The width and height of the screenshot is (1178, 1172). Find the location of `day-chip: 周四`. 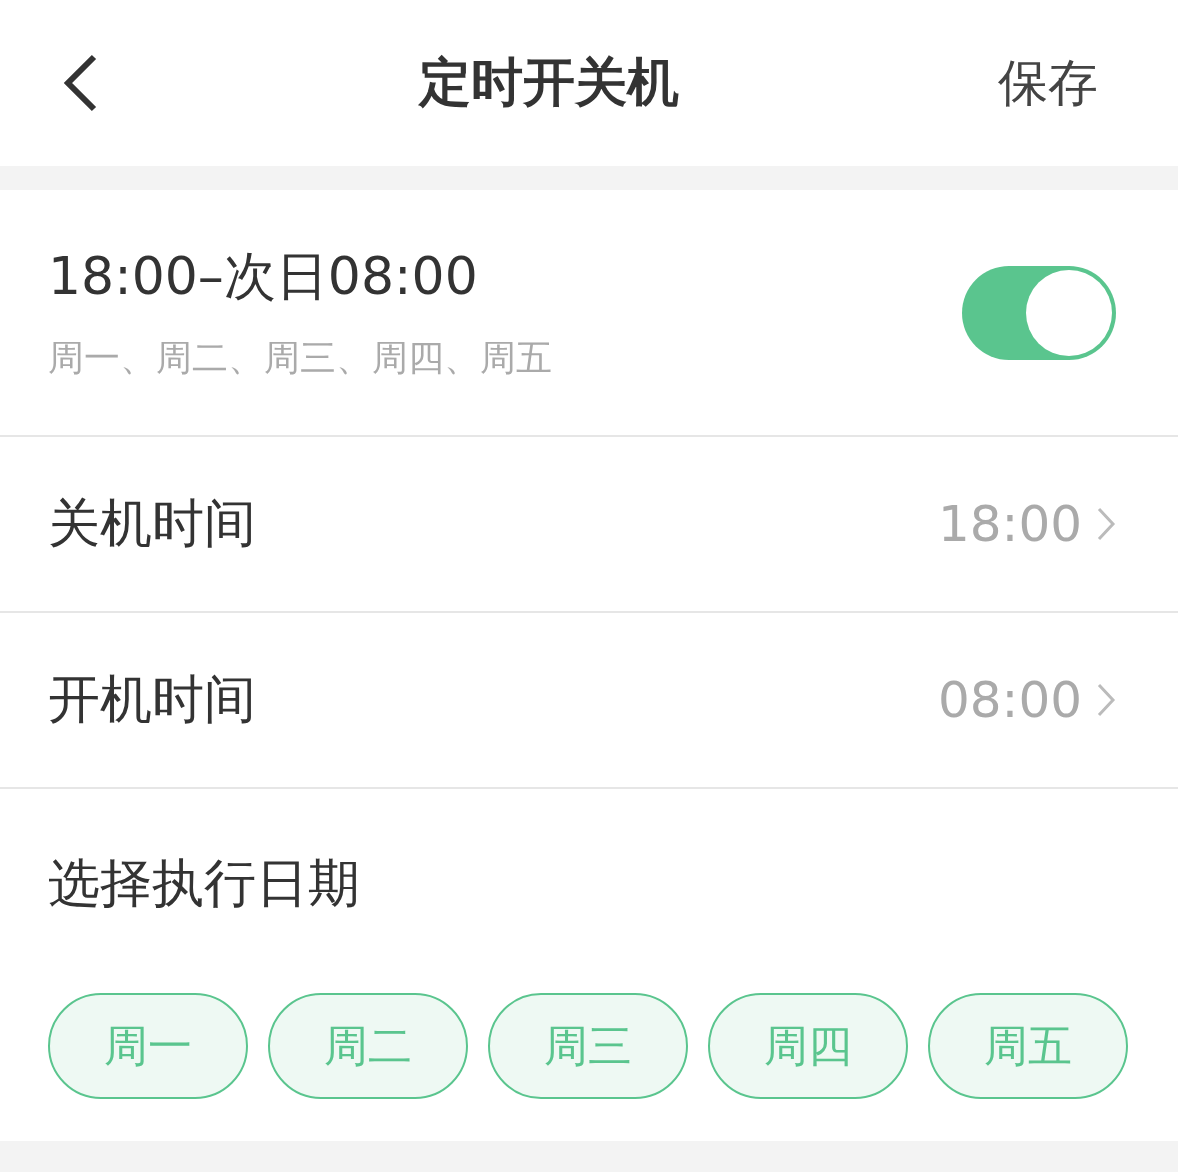

day-chip: 周四 is located at coordinates (808, 1046).